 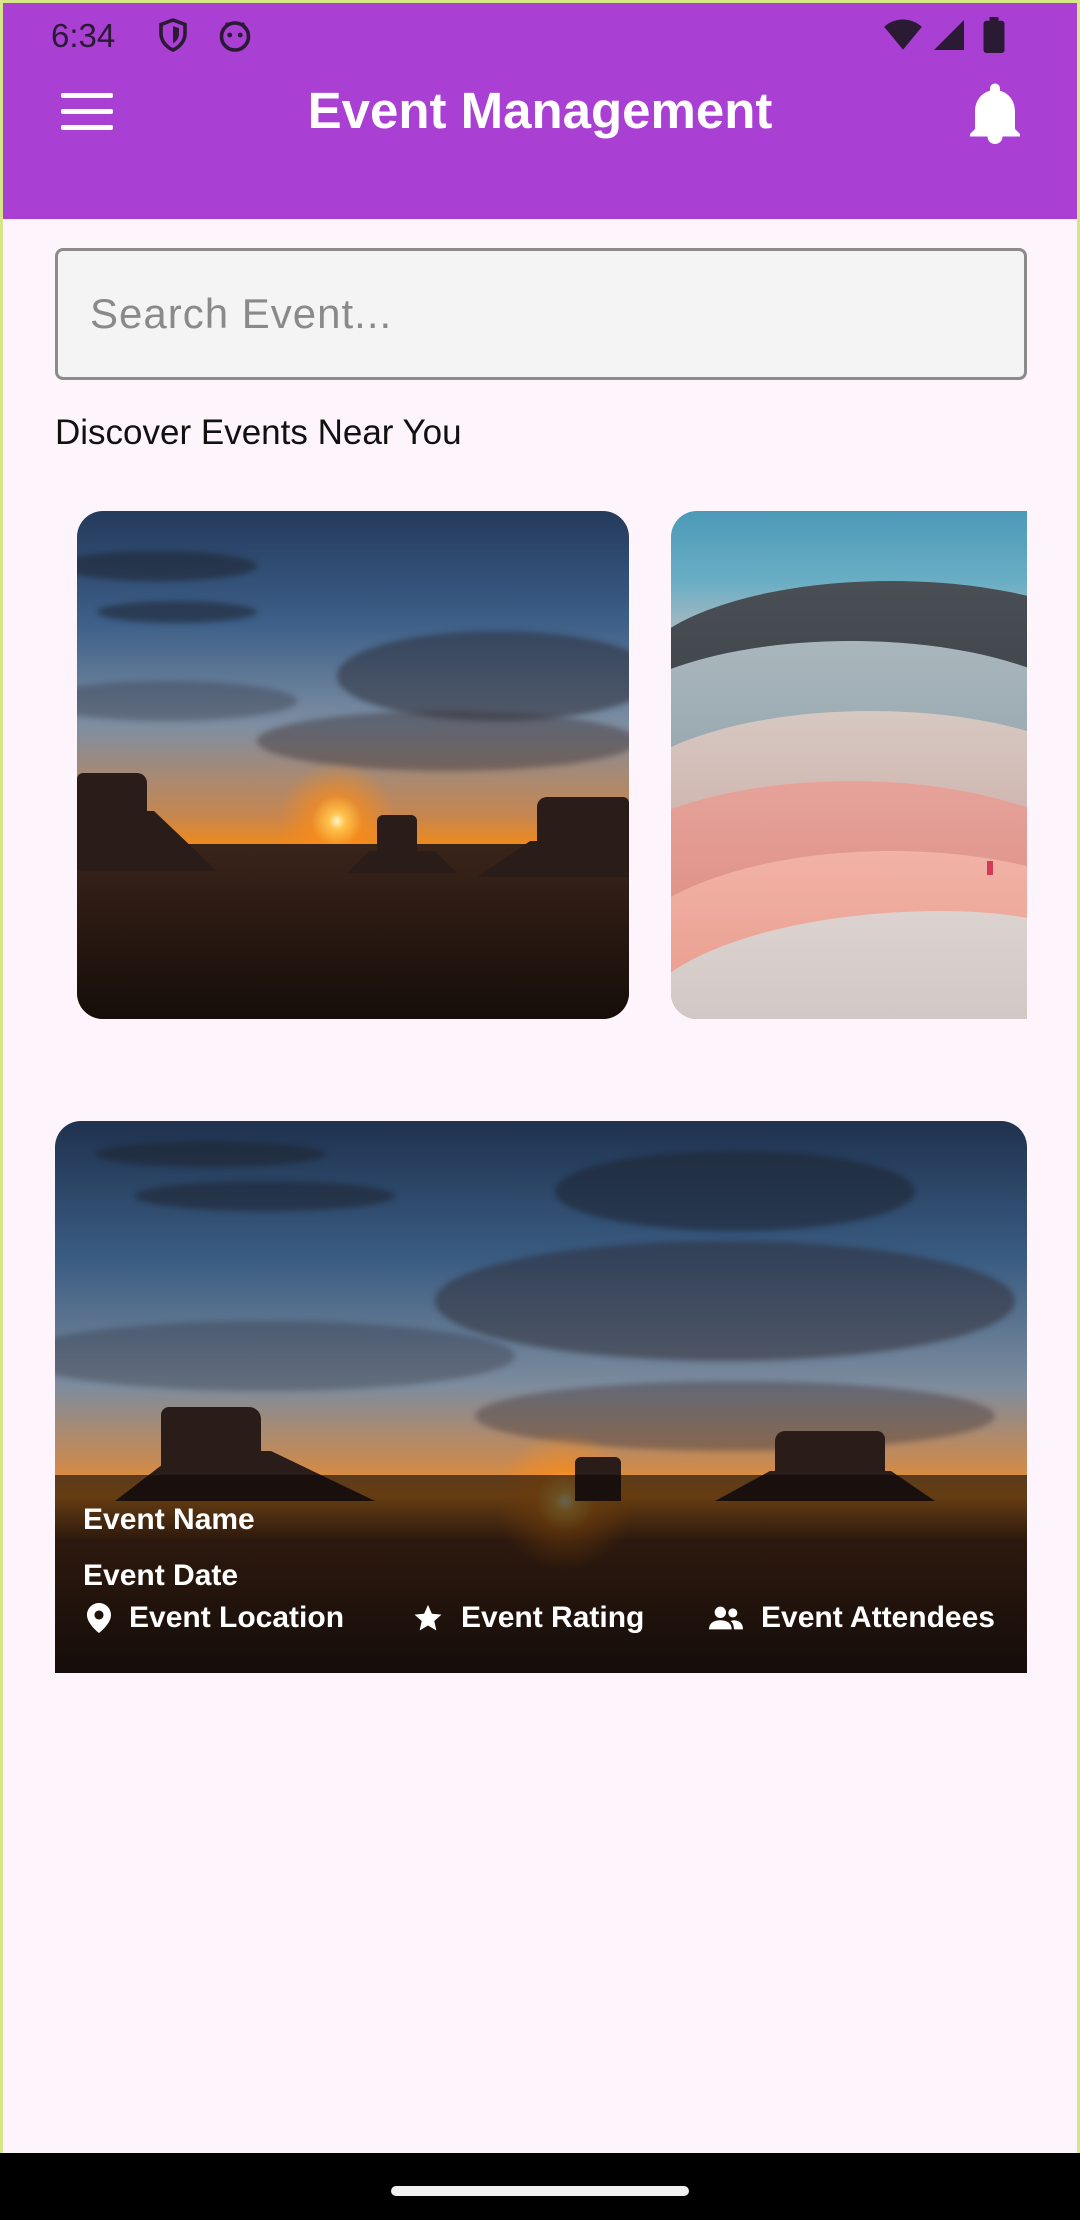 I want to click on carousel-card-desert, so click(x=849, y=765).